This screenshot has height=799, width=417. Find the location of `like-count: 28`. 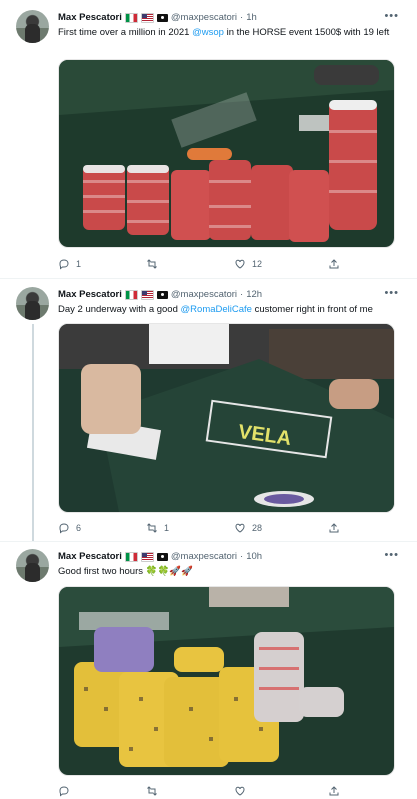

like-count: 28 is located at coordinates (257, 528).